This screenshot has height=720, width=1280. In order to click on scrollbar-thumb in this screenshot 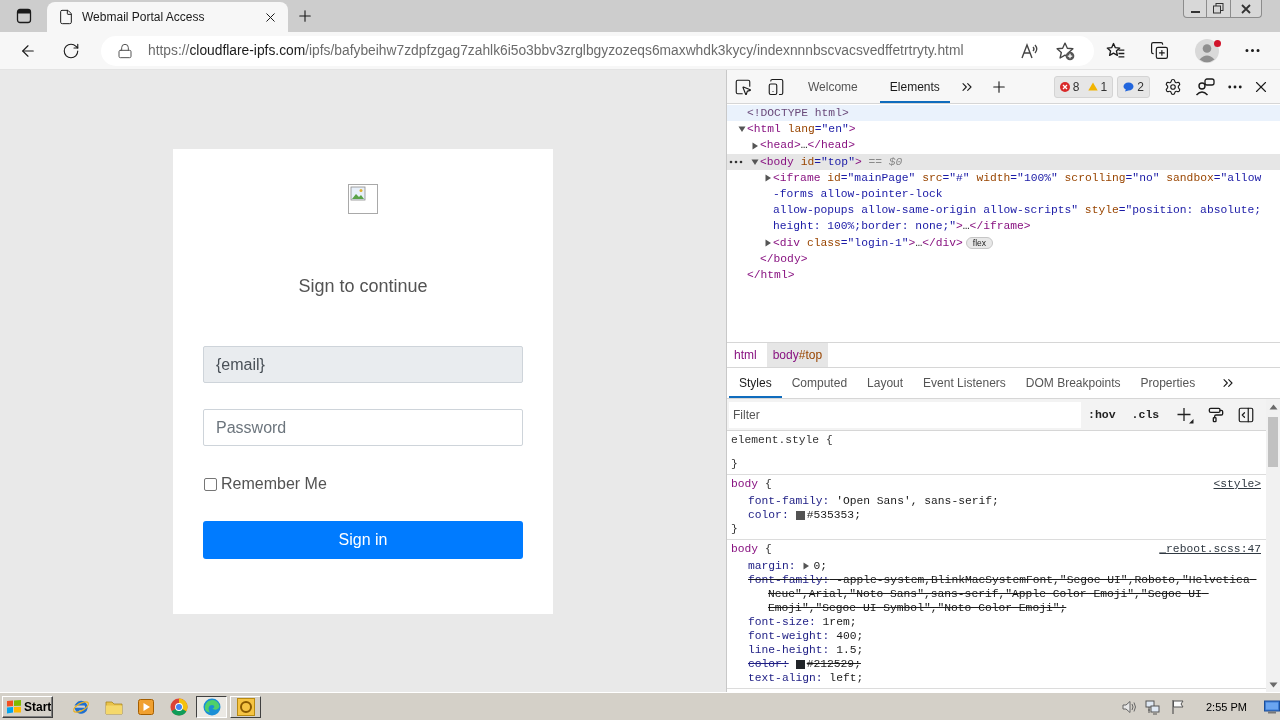, I will do `click(1273, 442)`.